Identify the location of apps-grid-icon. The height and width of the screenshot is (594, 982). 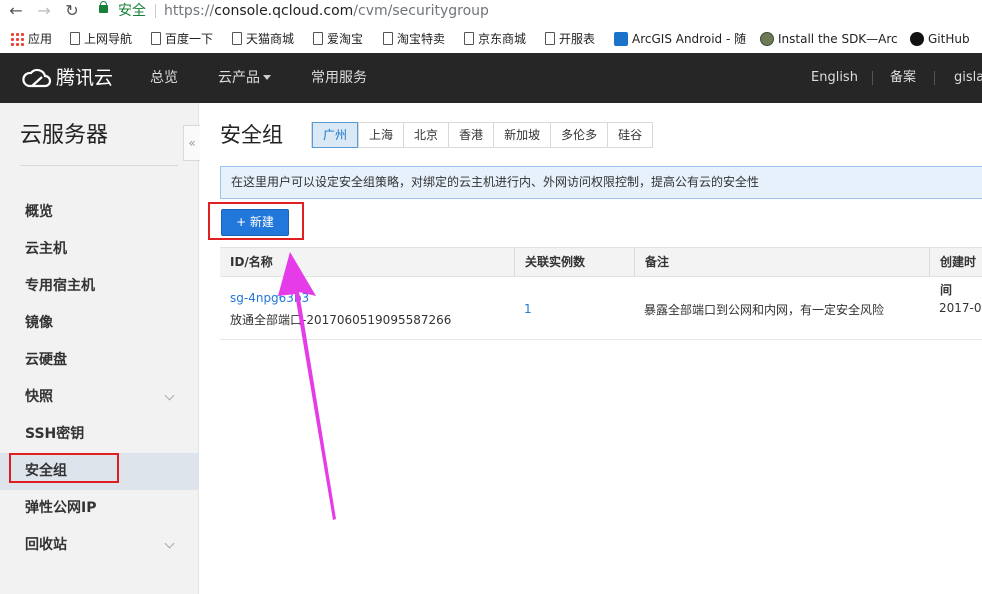
(17, 38).